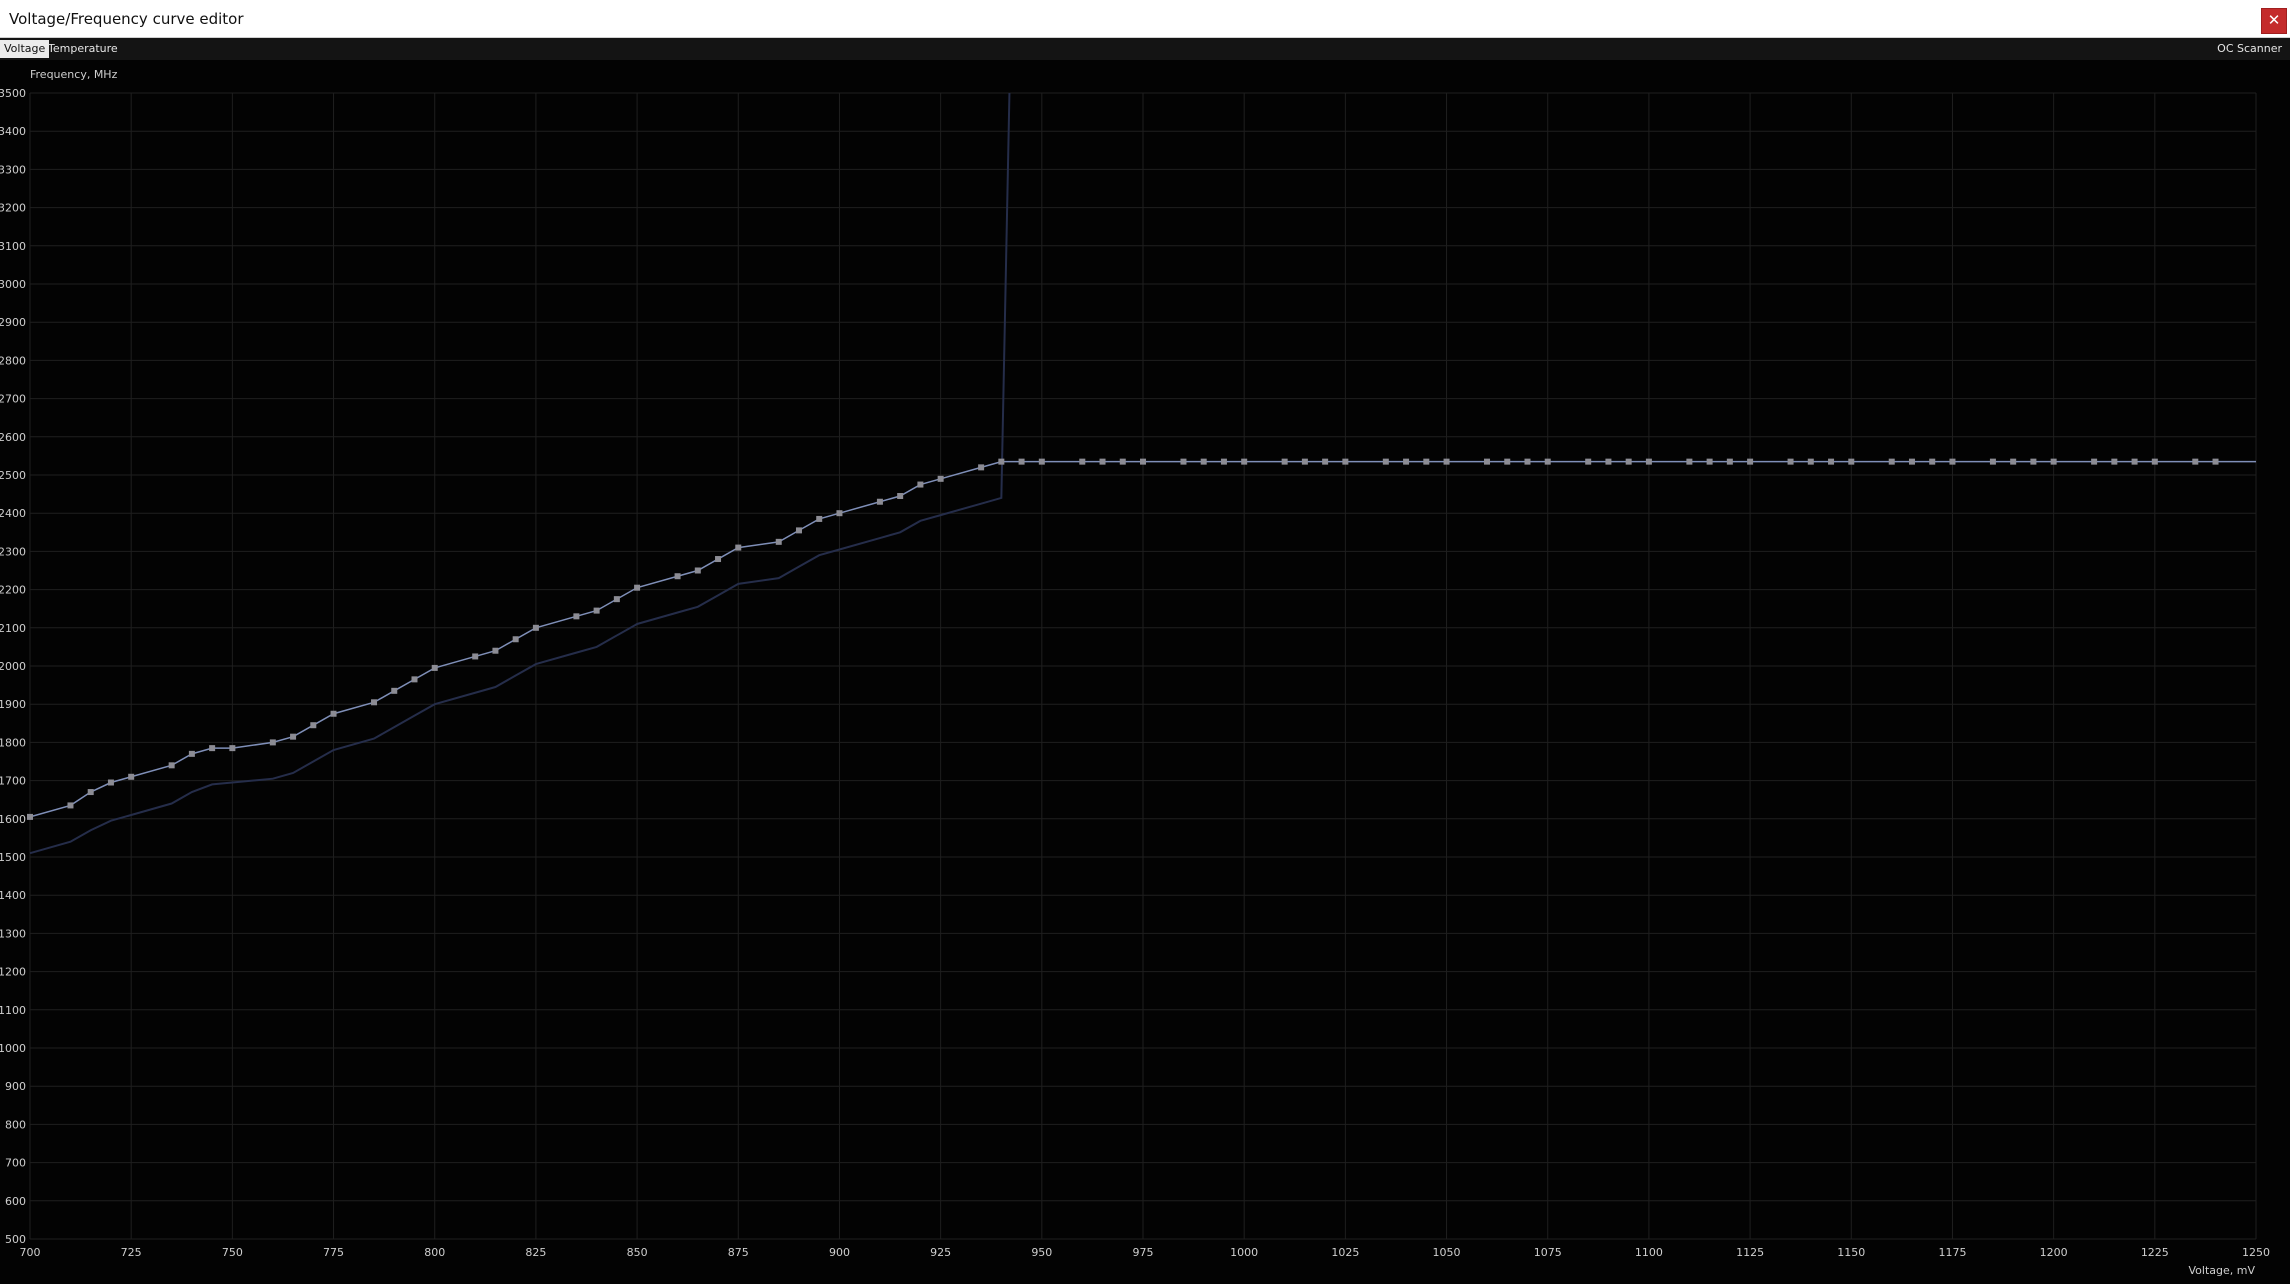 This screenshot has width=2290, height=1284. What do you see at coordinates (333, 1252) in the screenshot?
I see `x-tick-label: 775` at bounding box center [333, 1252].